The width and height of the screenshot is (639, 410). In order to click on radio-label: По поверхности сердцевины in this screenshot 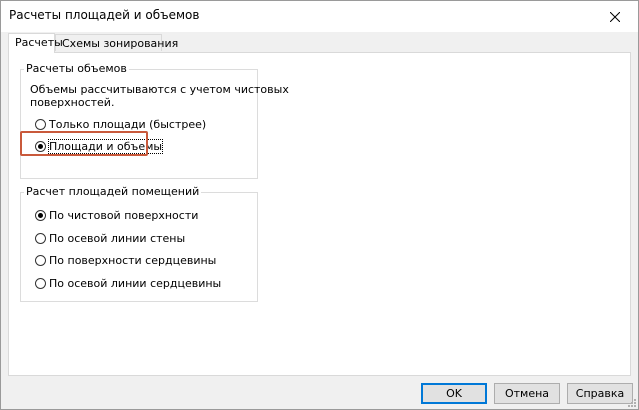, I will do `click(133, 260)`.